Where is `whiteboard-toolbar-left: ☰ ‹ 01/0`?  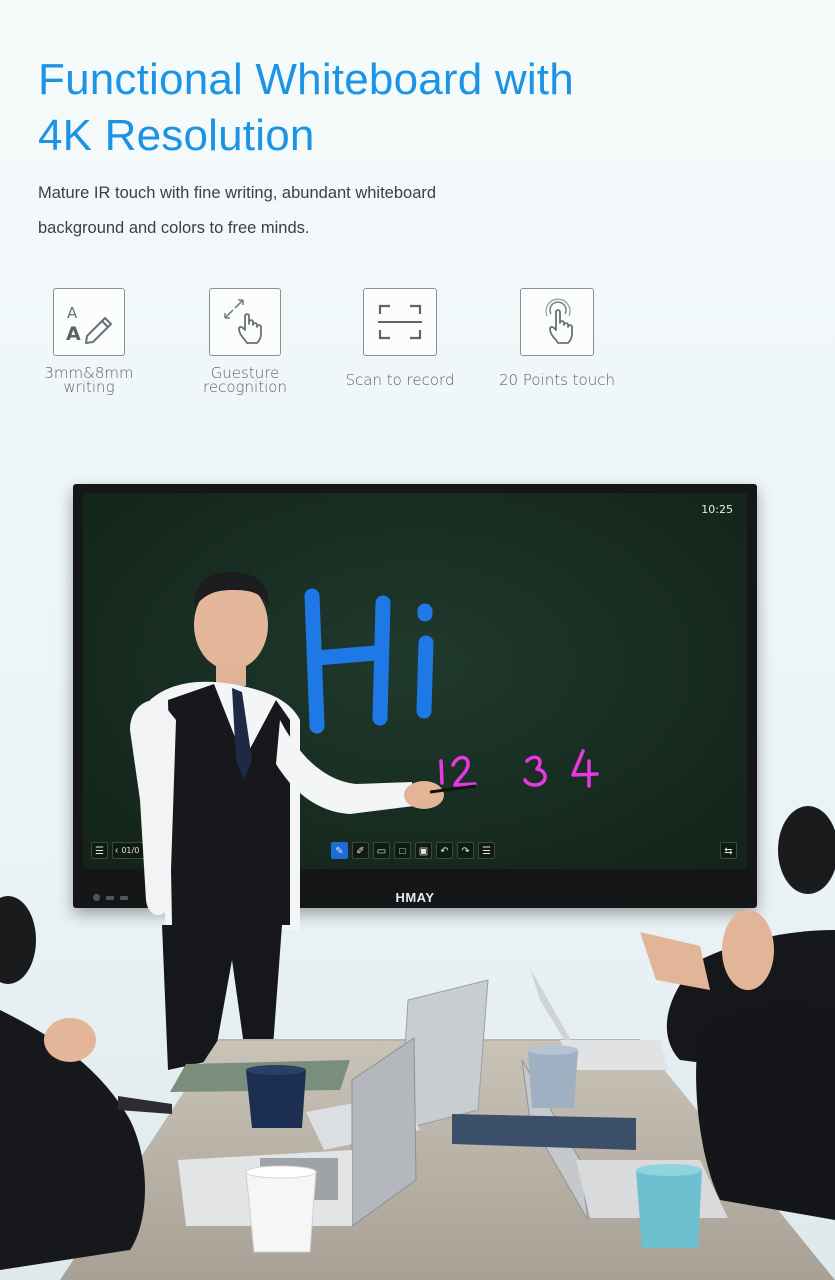
whiteboard-toolbar-left: ☰ ‹ 01/0 is located at coordinates (118, 850).